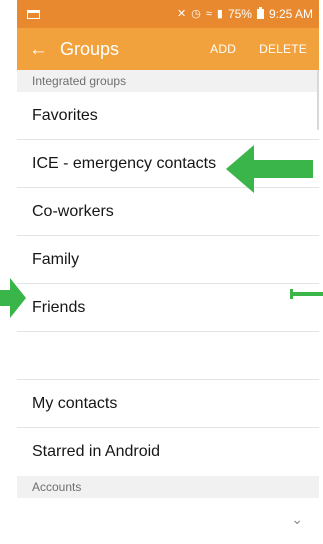  I want to click on vibrate-mute-icon: ✕, so click(182, 13).